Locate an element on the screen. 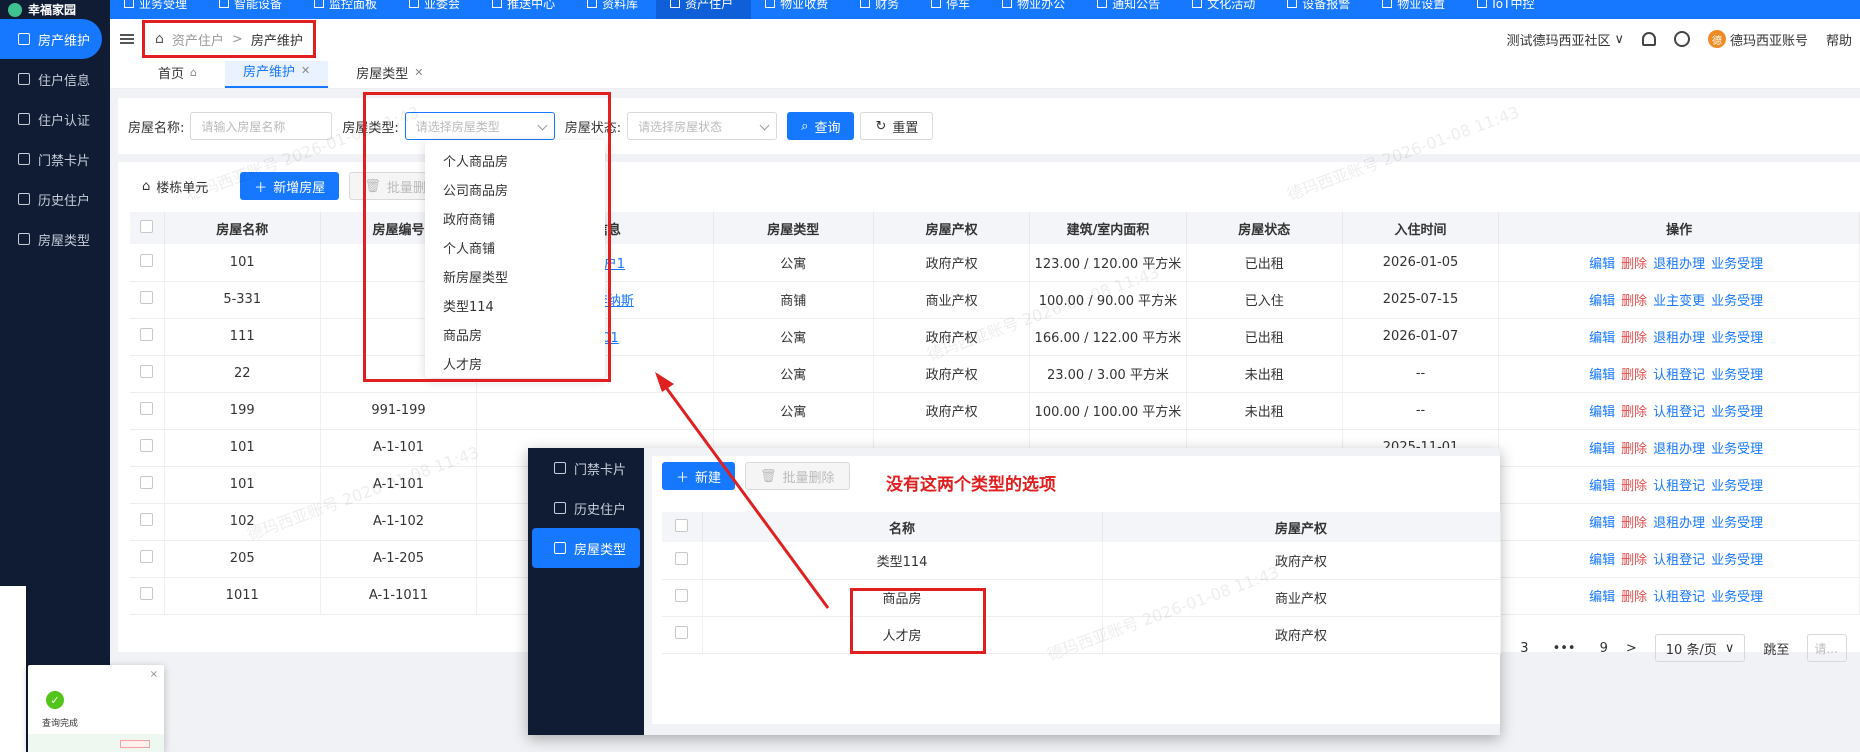 The image size is (1860, 752). name-filter-input: 请输入房屋名称 is located at coordinates (261, 126).